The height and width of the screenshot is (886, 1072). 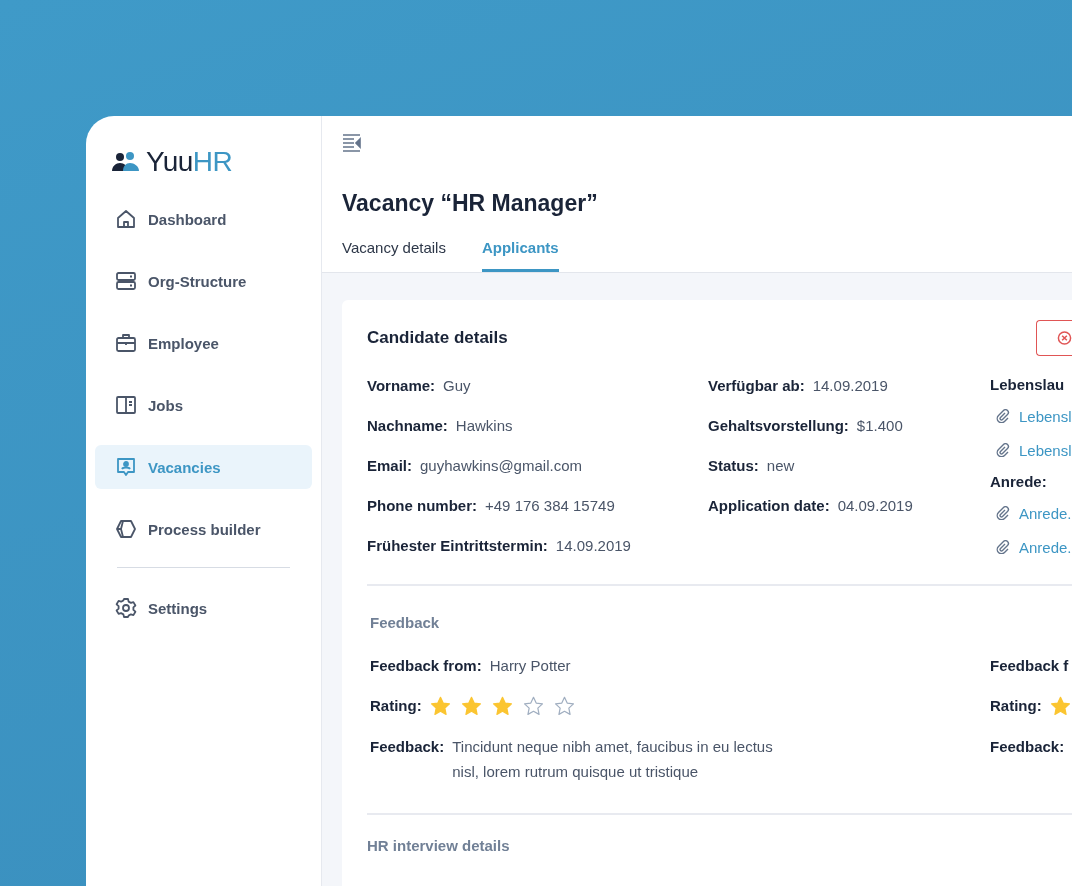 I want to click on person-icon, so click(x=126, y=467).